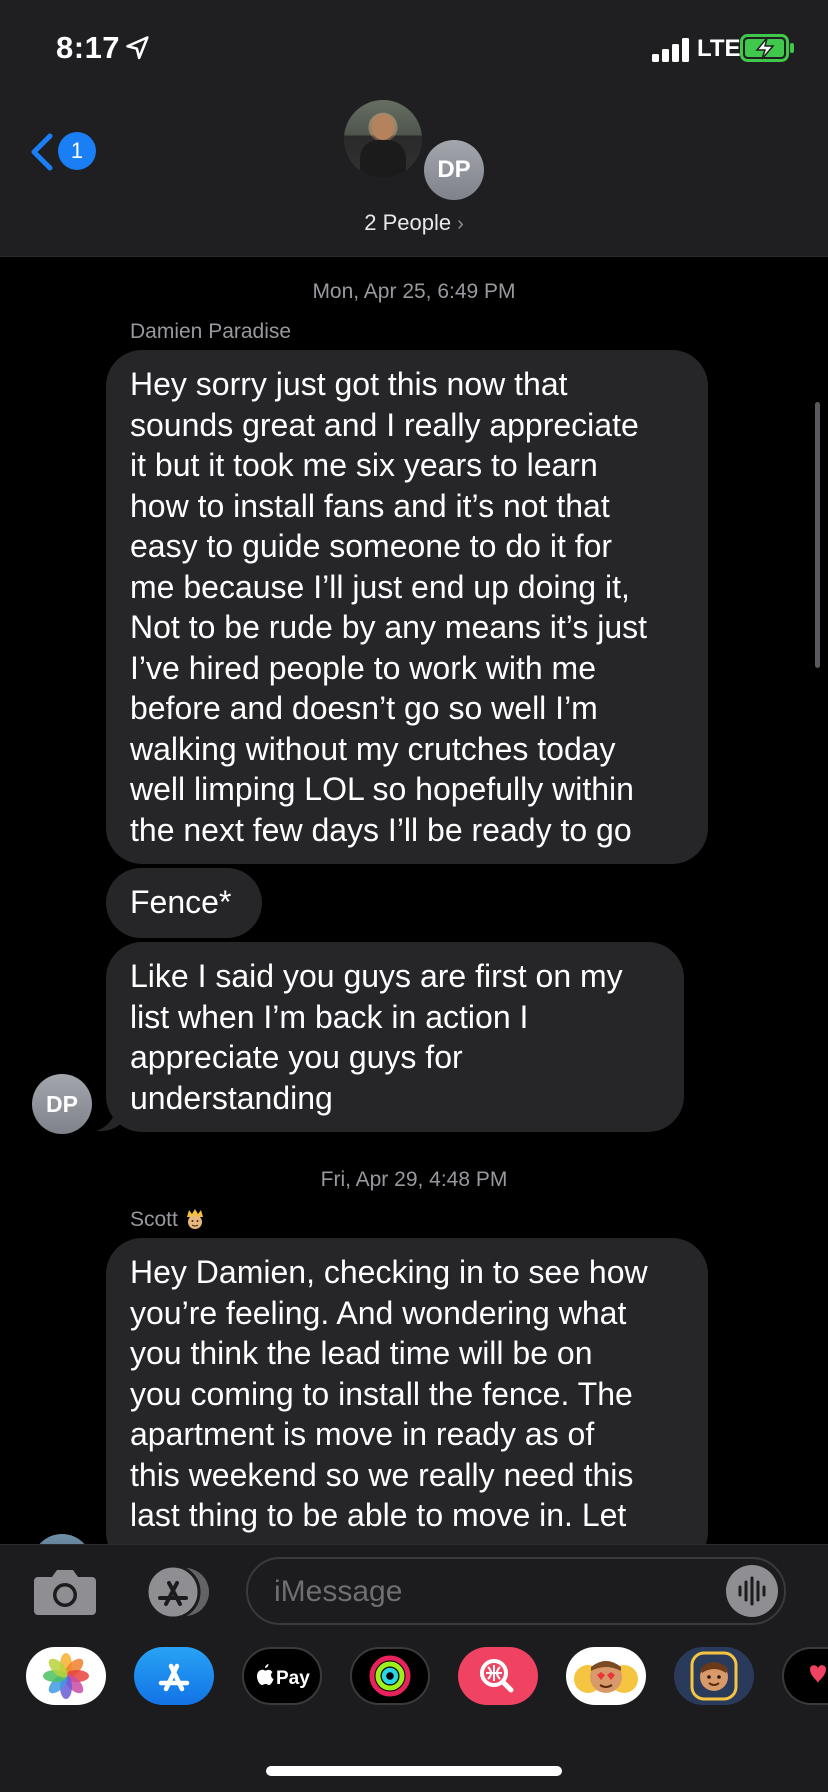 The height and width of the screenshot is (1792, 828). I want to click on sender-name: Damien Paradise, so click(211, 331).